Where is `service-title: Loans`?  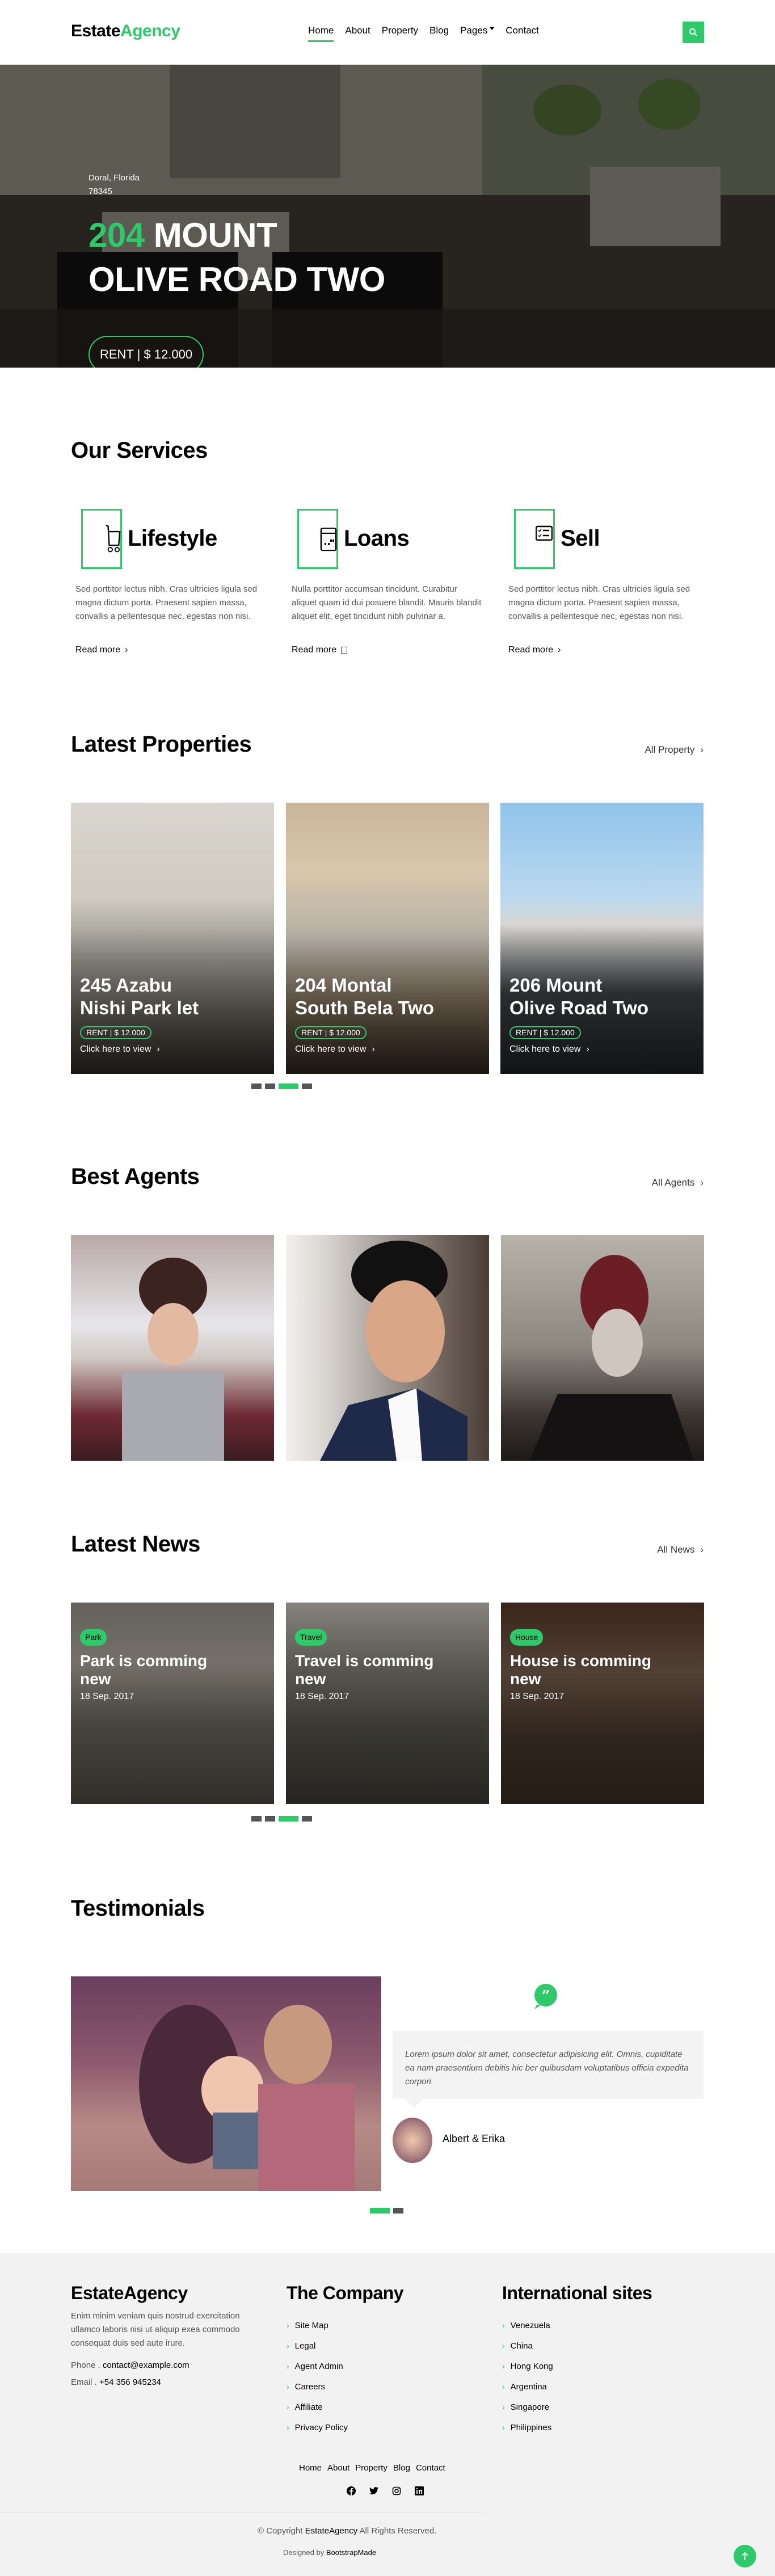 service-title: Loans is located at coordinates (377, 538).